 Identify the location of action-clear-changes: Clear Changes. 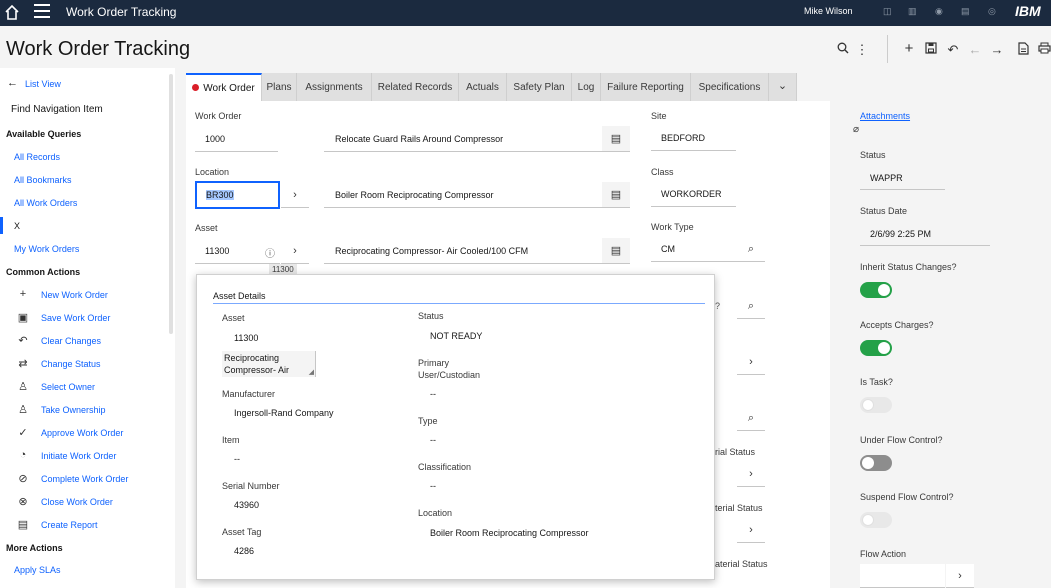
(71, 341).